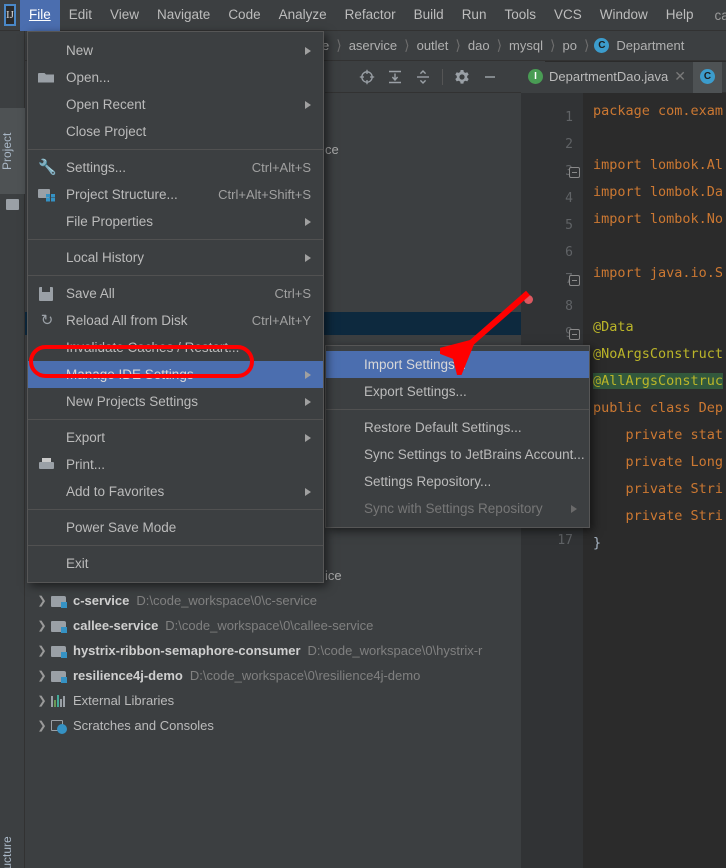 Image resolution: width=726 pixels, height=868 pixels. I want to click on menu-run: Run, so click(474, 15).